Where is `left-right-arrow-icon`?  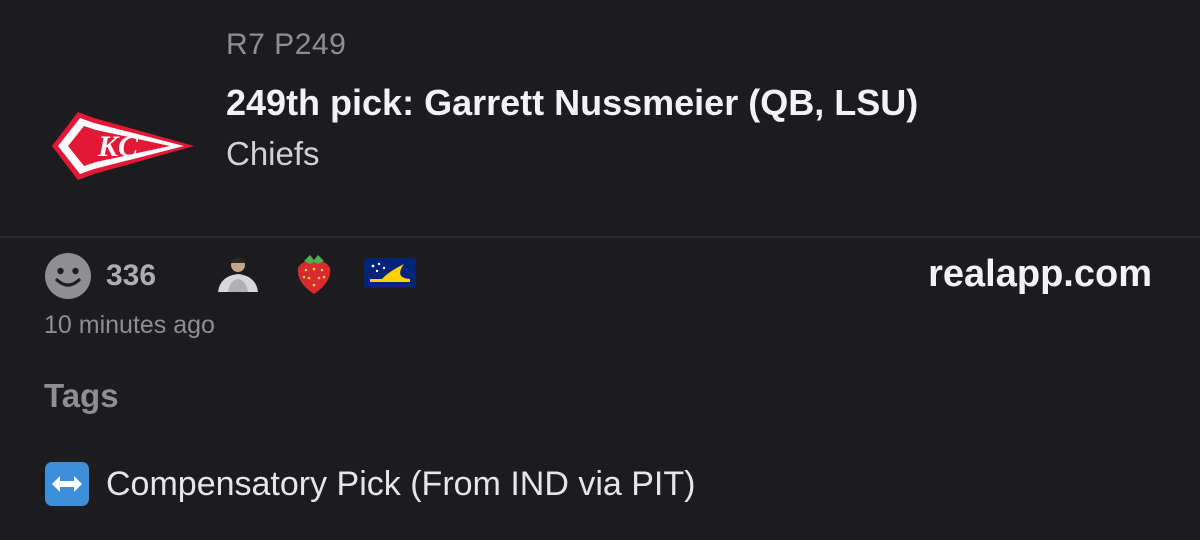 left-right-arrow-icon is located at coordinates (67, 484).